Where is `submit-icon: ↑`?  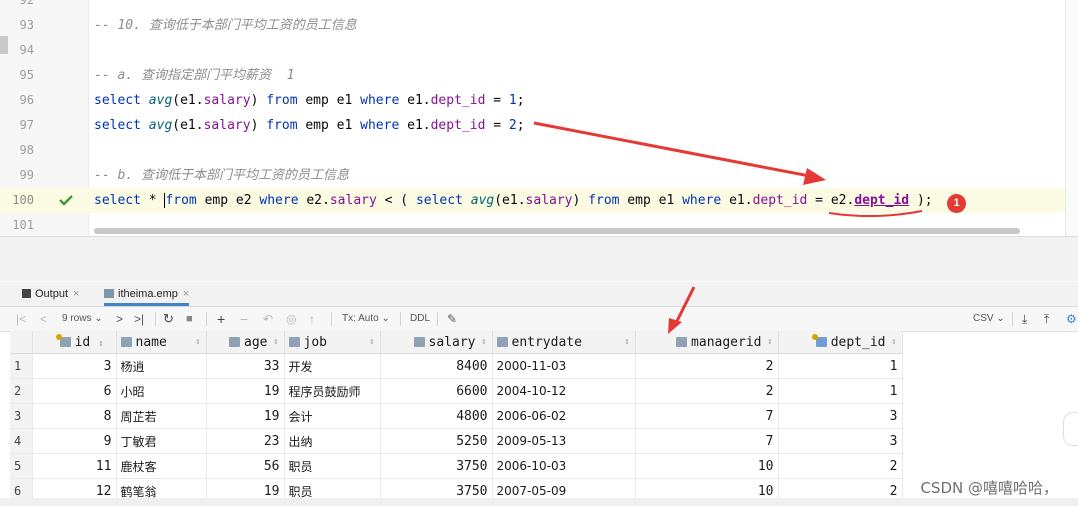 submit-icon: ↑ is located at coordinates (312, 319).